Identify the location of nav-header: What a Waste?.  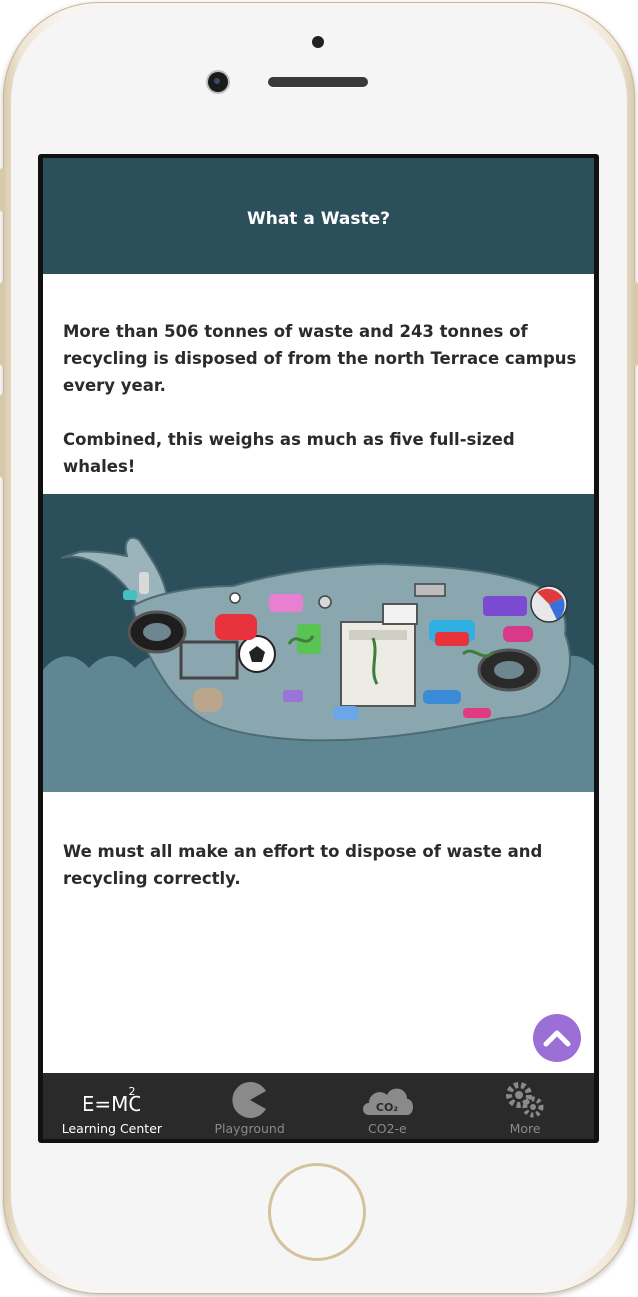
(318, 216).